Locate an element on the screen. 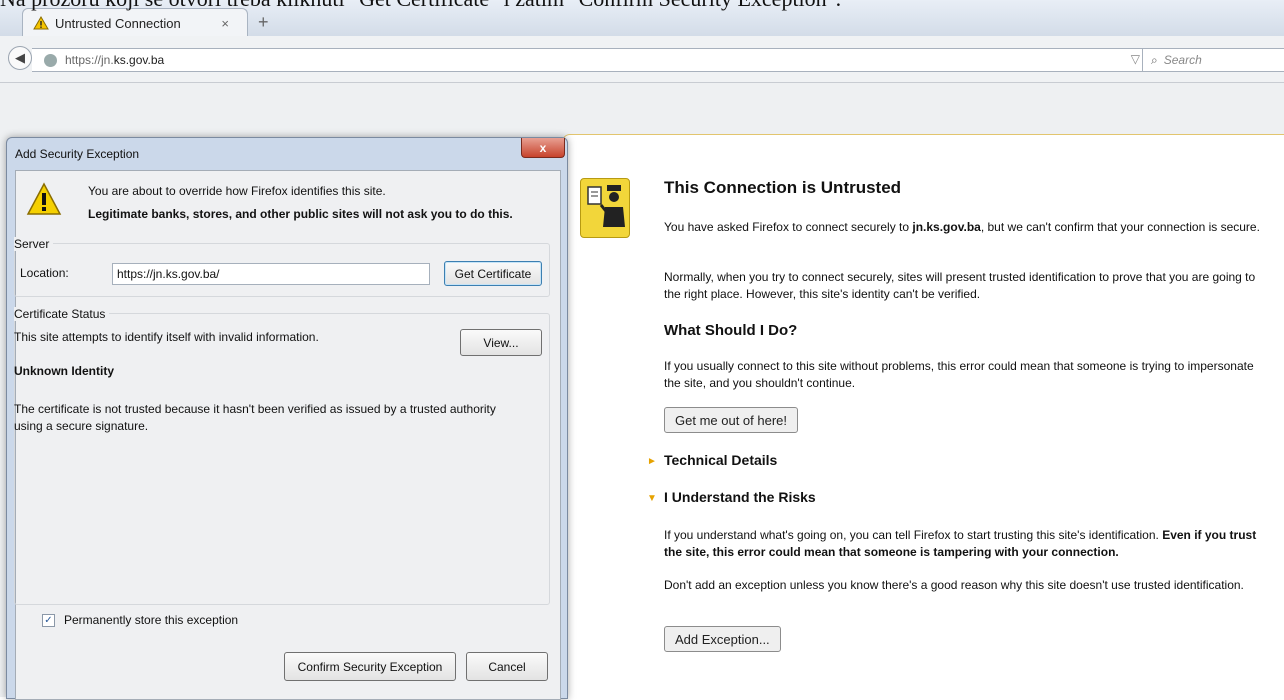 This screenshot has width=1284, height=700. tab-untrusted-connection: Untrusted Connection × is located at coordinates (135, 22).